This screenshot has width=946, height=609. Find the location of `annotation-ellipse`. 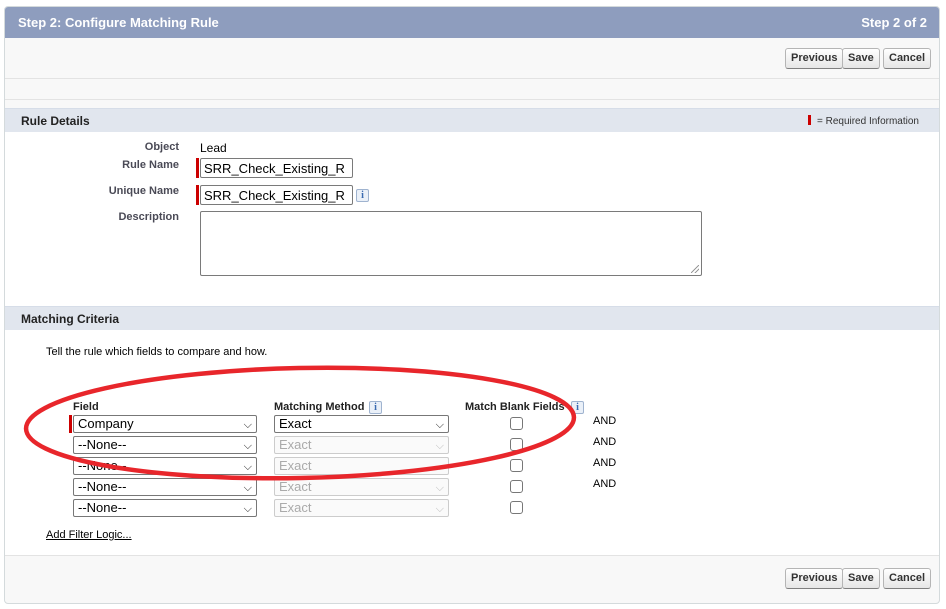

annotation-ellipse is located at coordinates (300, 423).